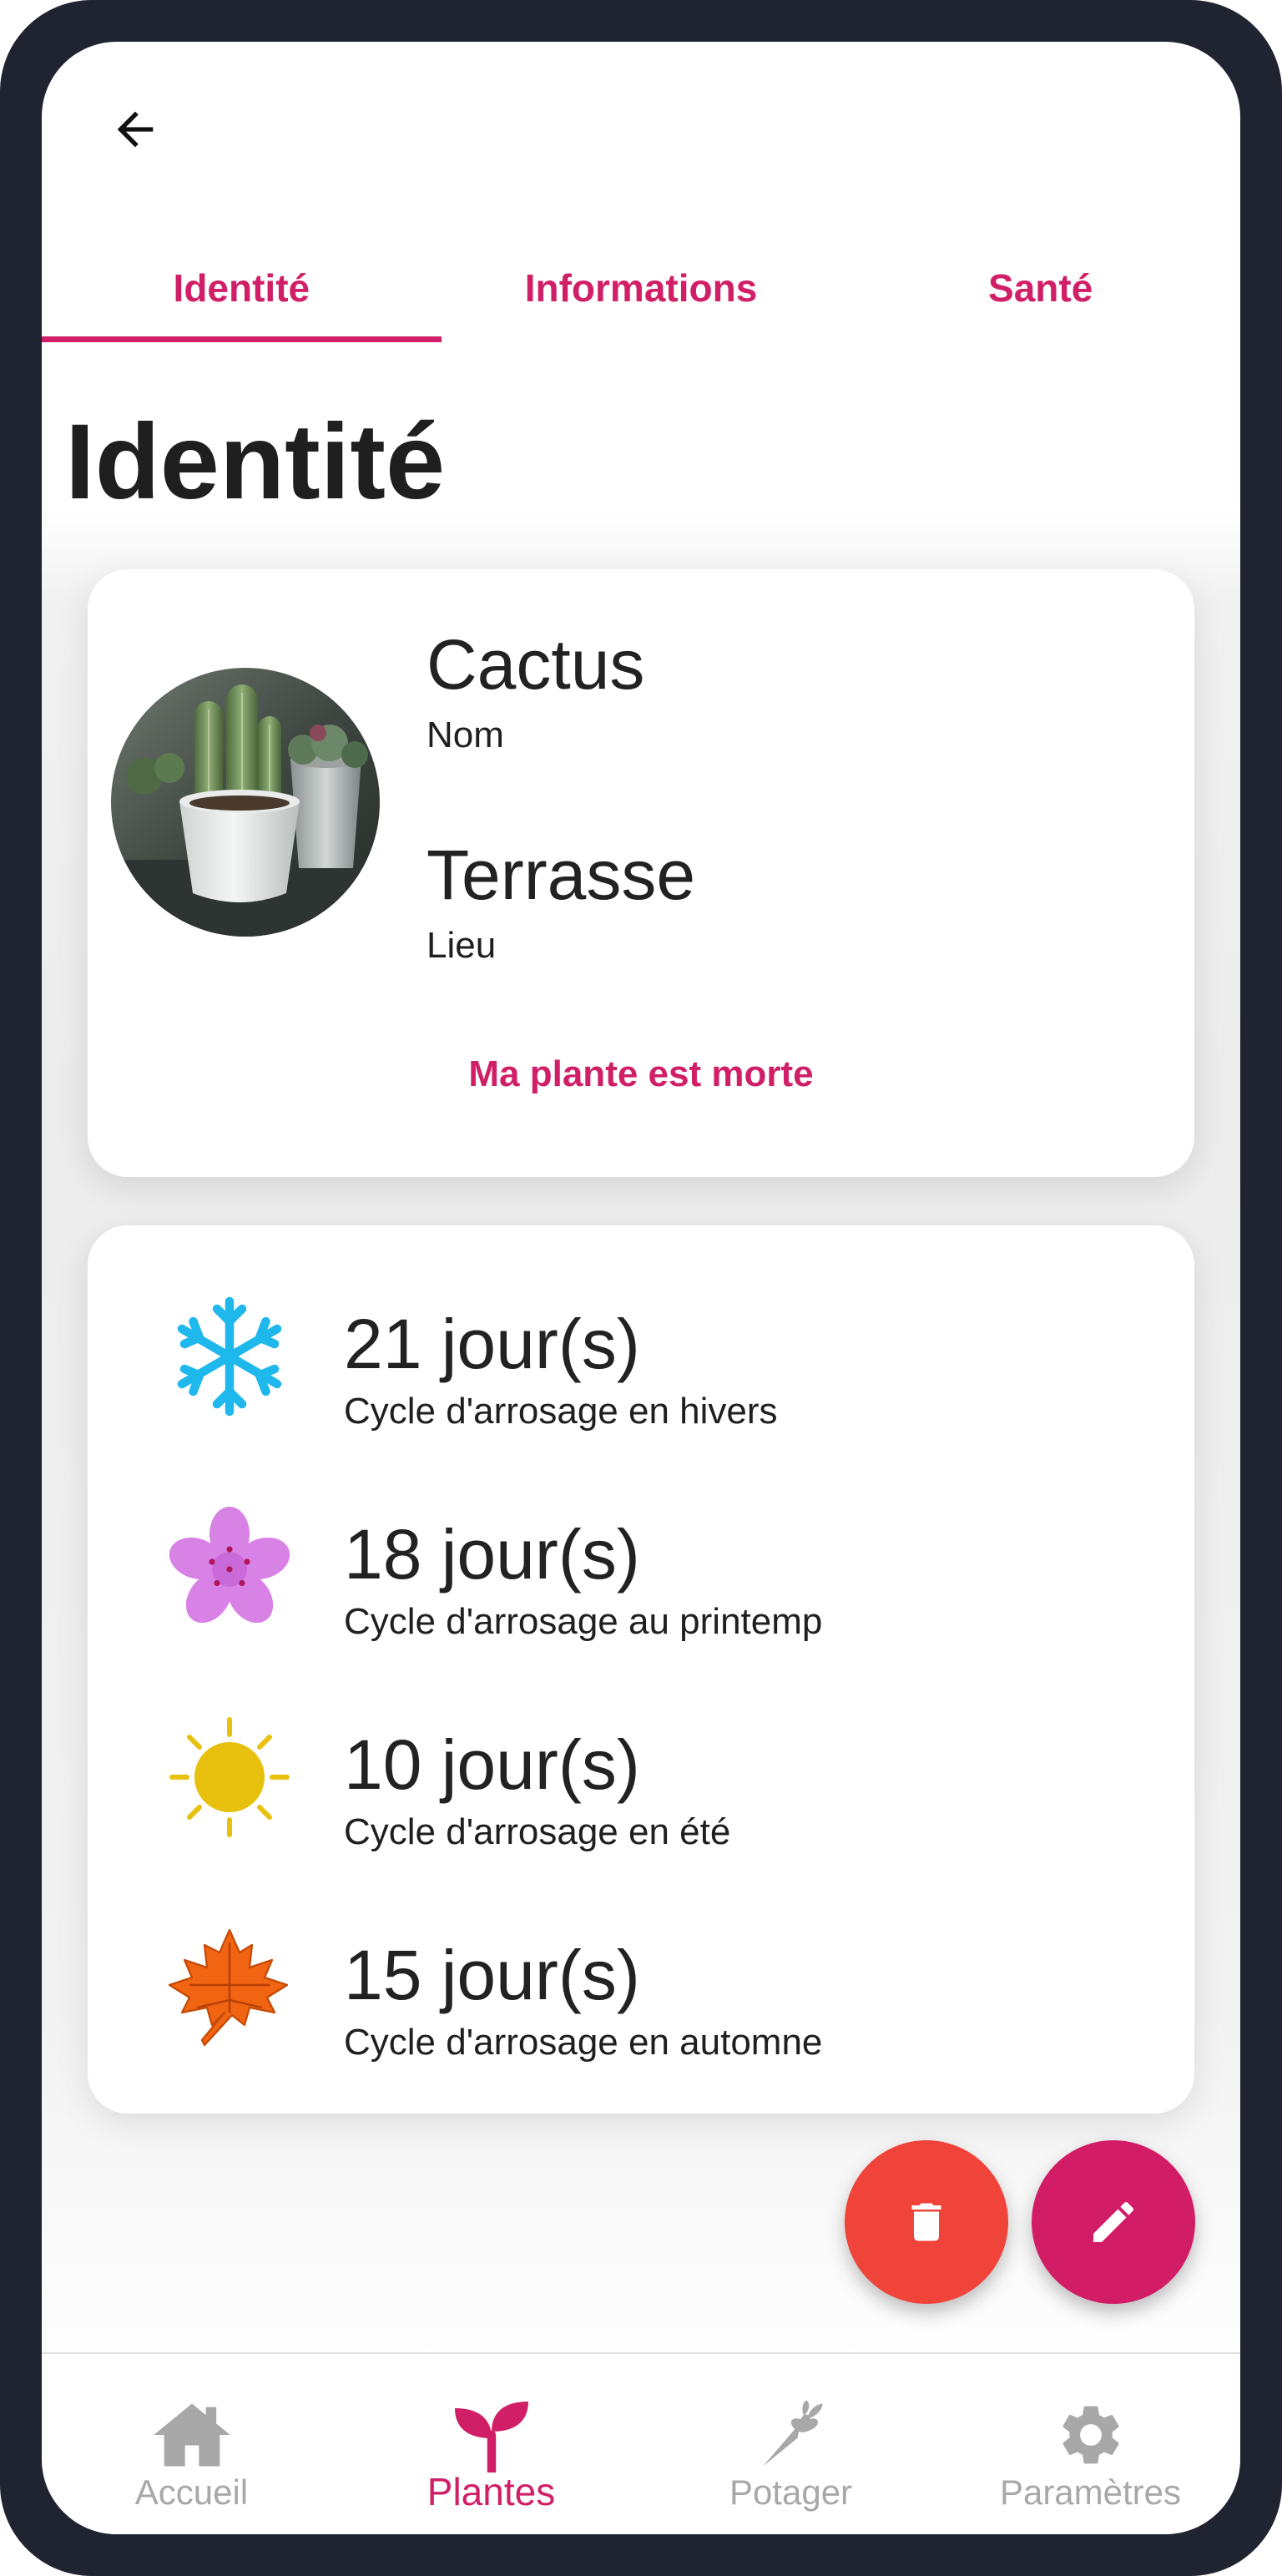  I want to click on summer-cycle-value: 10 jour(s), so click(492, 1764).